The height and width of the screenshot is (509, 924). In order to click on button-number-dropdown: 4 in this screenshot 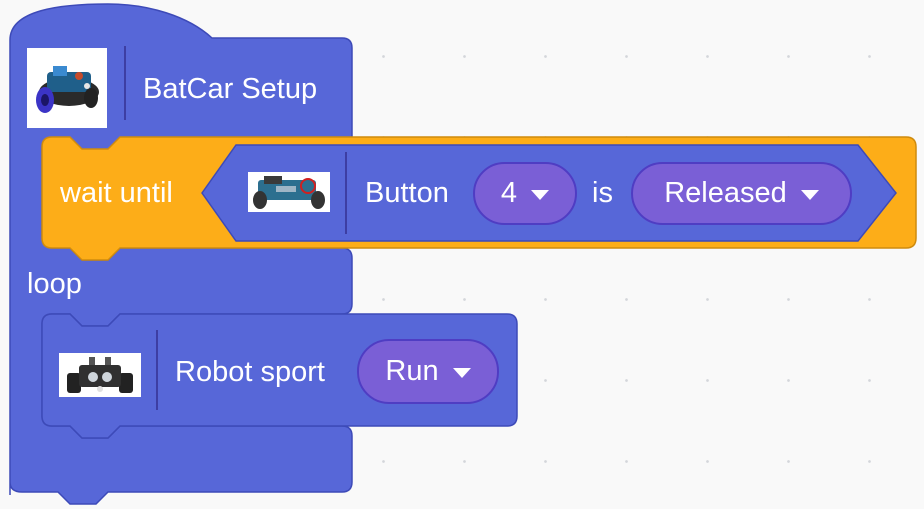, I will do `click(525, 193)`.